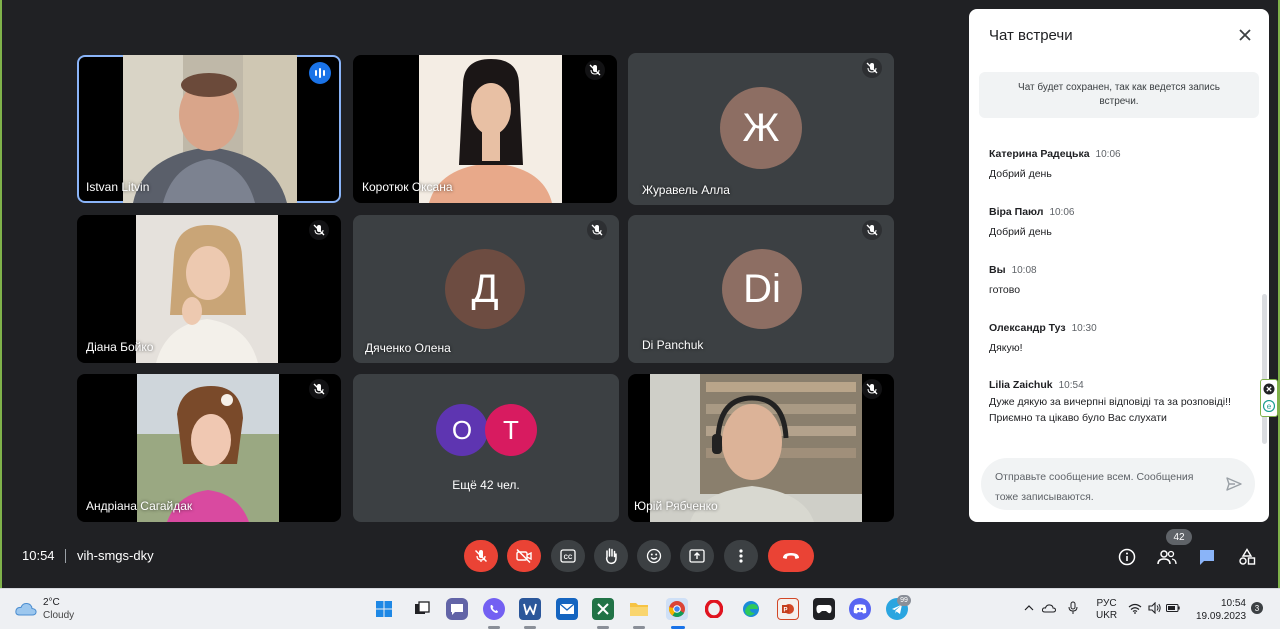  Describe the element at coordinates (209, 448) in the screenshot. I see `participant-tile-andriana: Андріана Сагайдак` at that location.